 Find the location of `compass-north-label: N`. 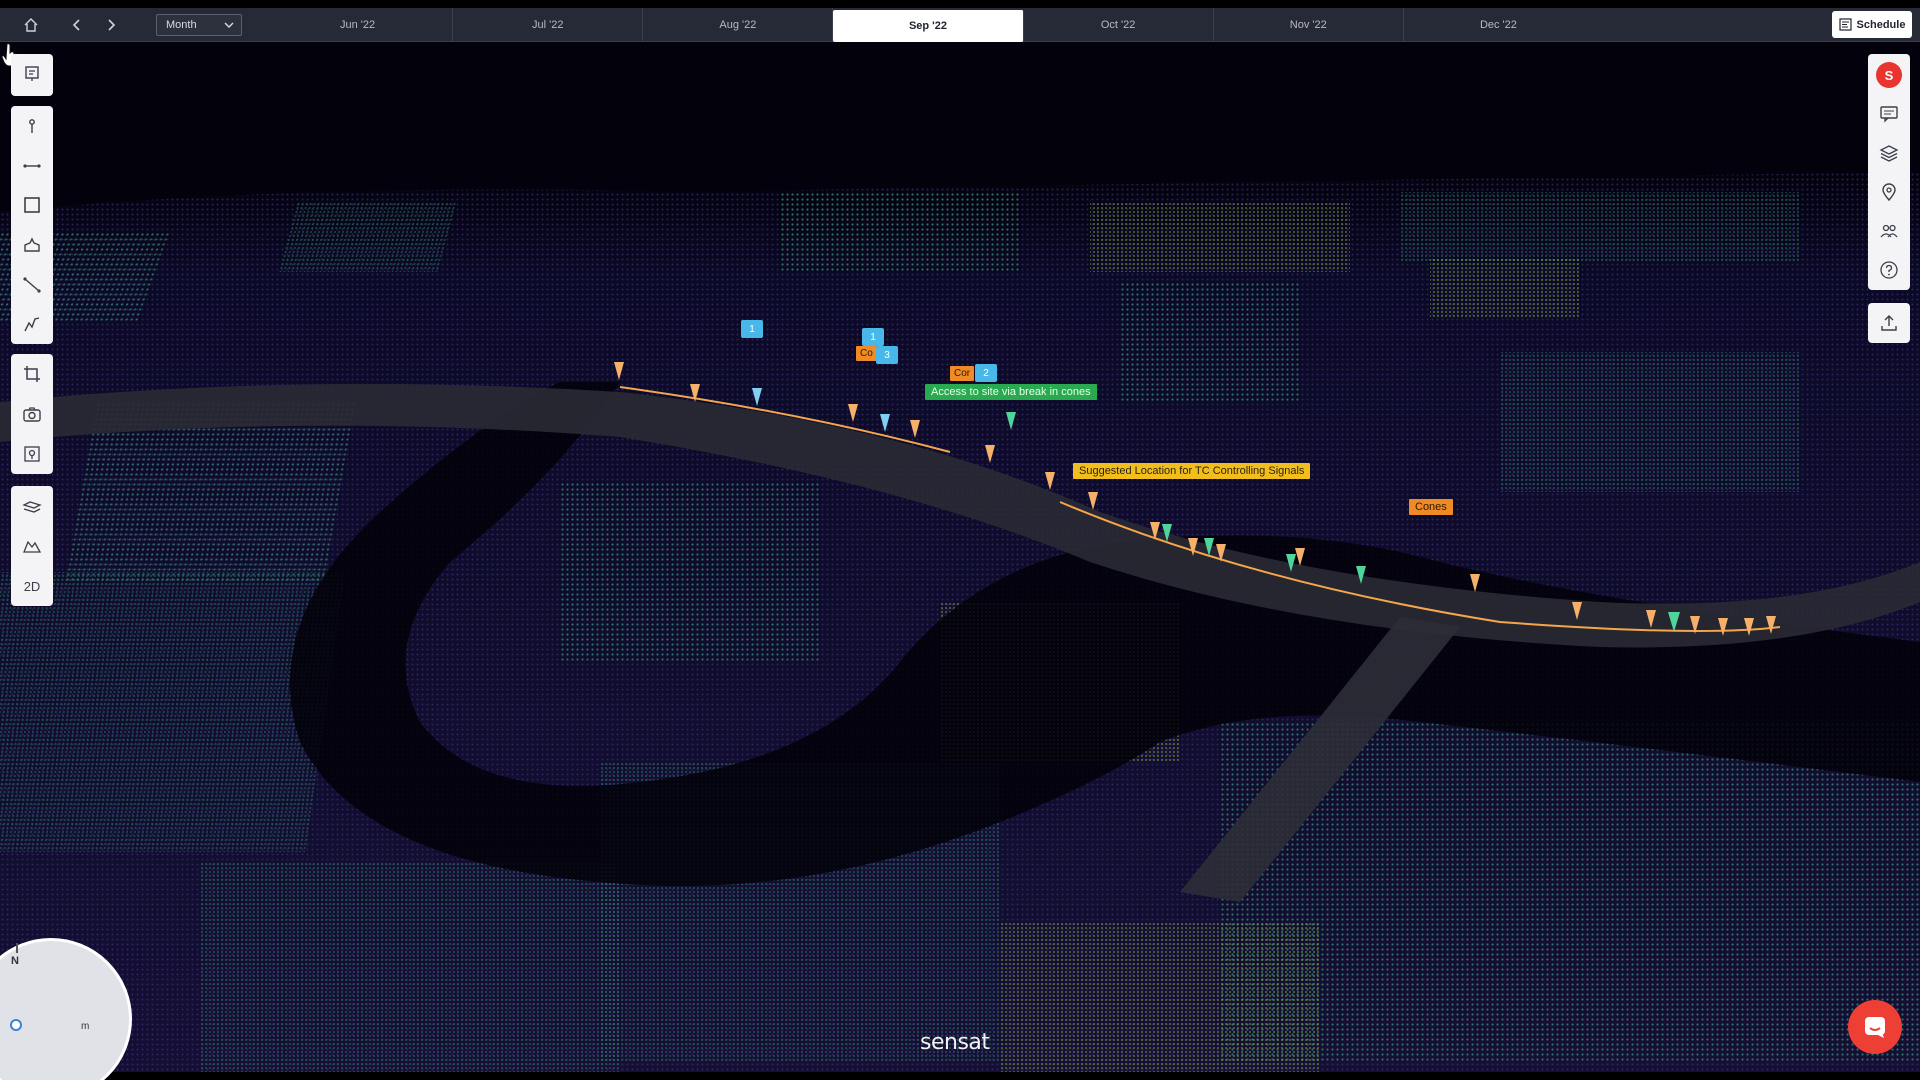

compass-north-label: N is located at coordinates (15, 961).